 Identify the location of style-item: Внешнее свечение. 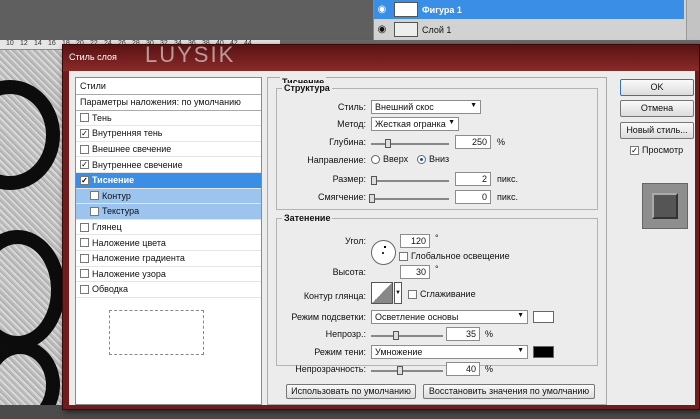
(168, 150).